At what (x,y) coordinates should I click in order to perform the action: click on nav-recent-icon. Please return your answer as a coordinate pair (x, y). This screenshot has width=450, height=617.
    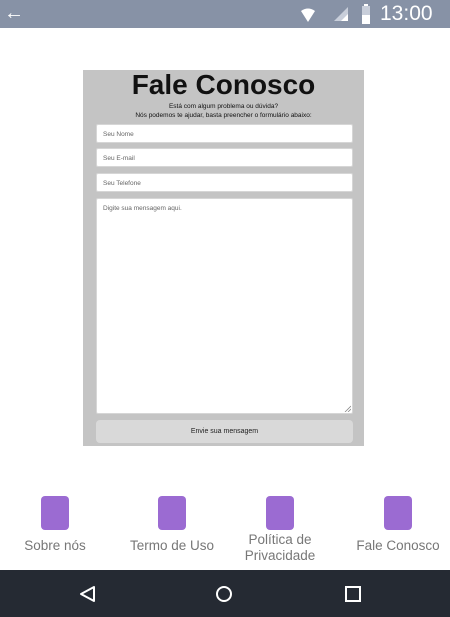
    Looking at the image, I should click on (353, 594).